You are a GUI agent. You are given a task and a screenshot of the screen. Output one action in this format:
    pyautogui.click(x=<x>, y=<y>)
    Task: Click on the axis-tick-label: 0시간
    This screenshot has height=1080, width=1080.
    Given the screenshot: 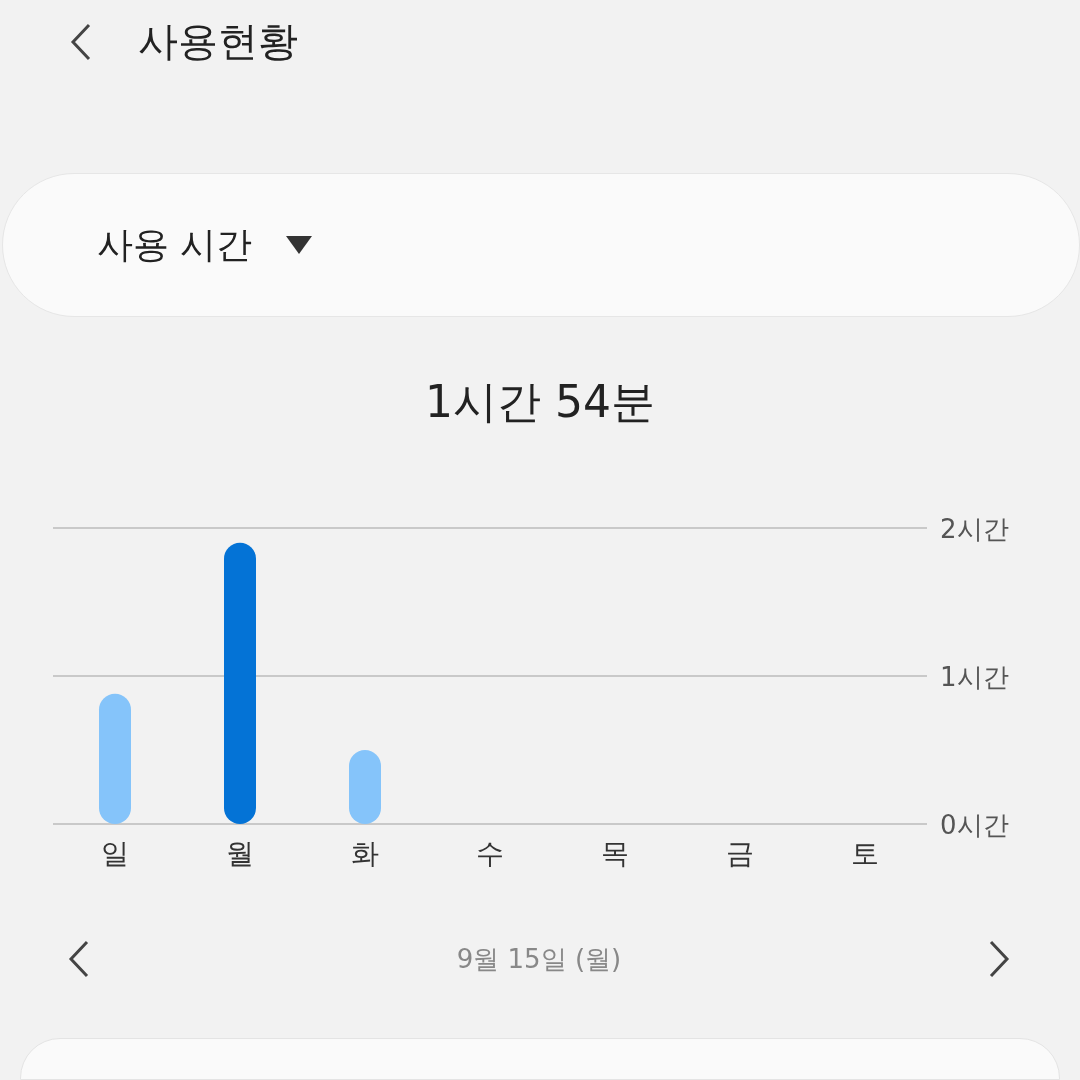 What is the action you would take?
    pyautogui.click(x=974, y=825)
    